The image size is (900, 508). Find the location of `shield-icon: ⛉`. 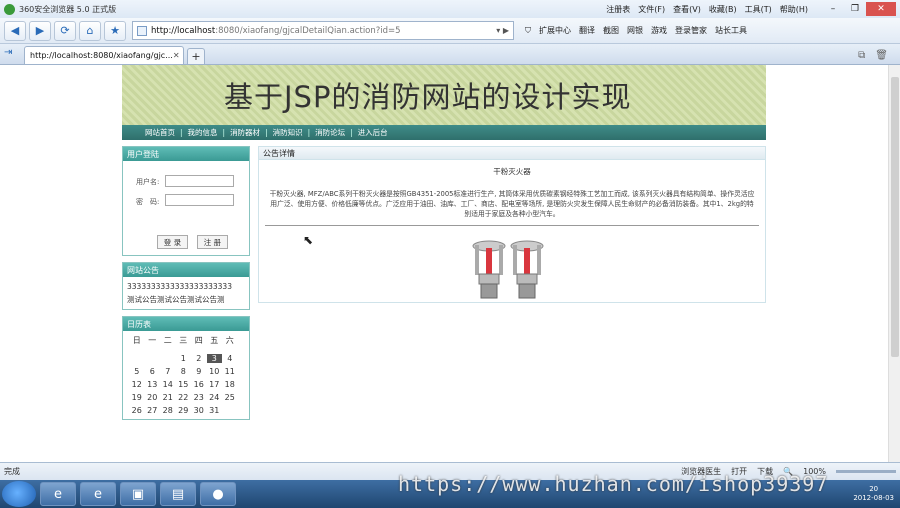

shield-icon: ⛉ is located at coordinates (528, 31).